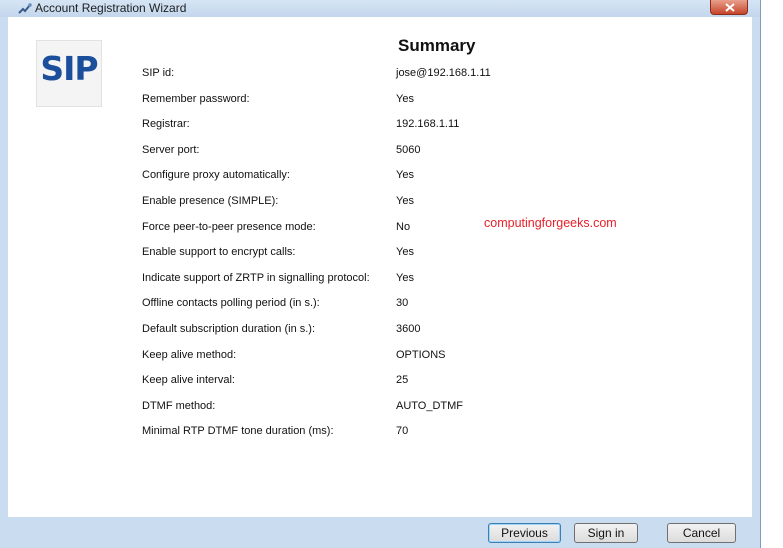  I want to click on sign-in-button: Sign in, so click(606, 533).